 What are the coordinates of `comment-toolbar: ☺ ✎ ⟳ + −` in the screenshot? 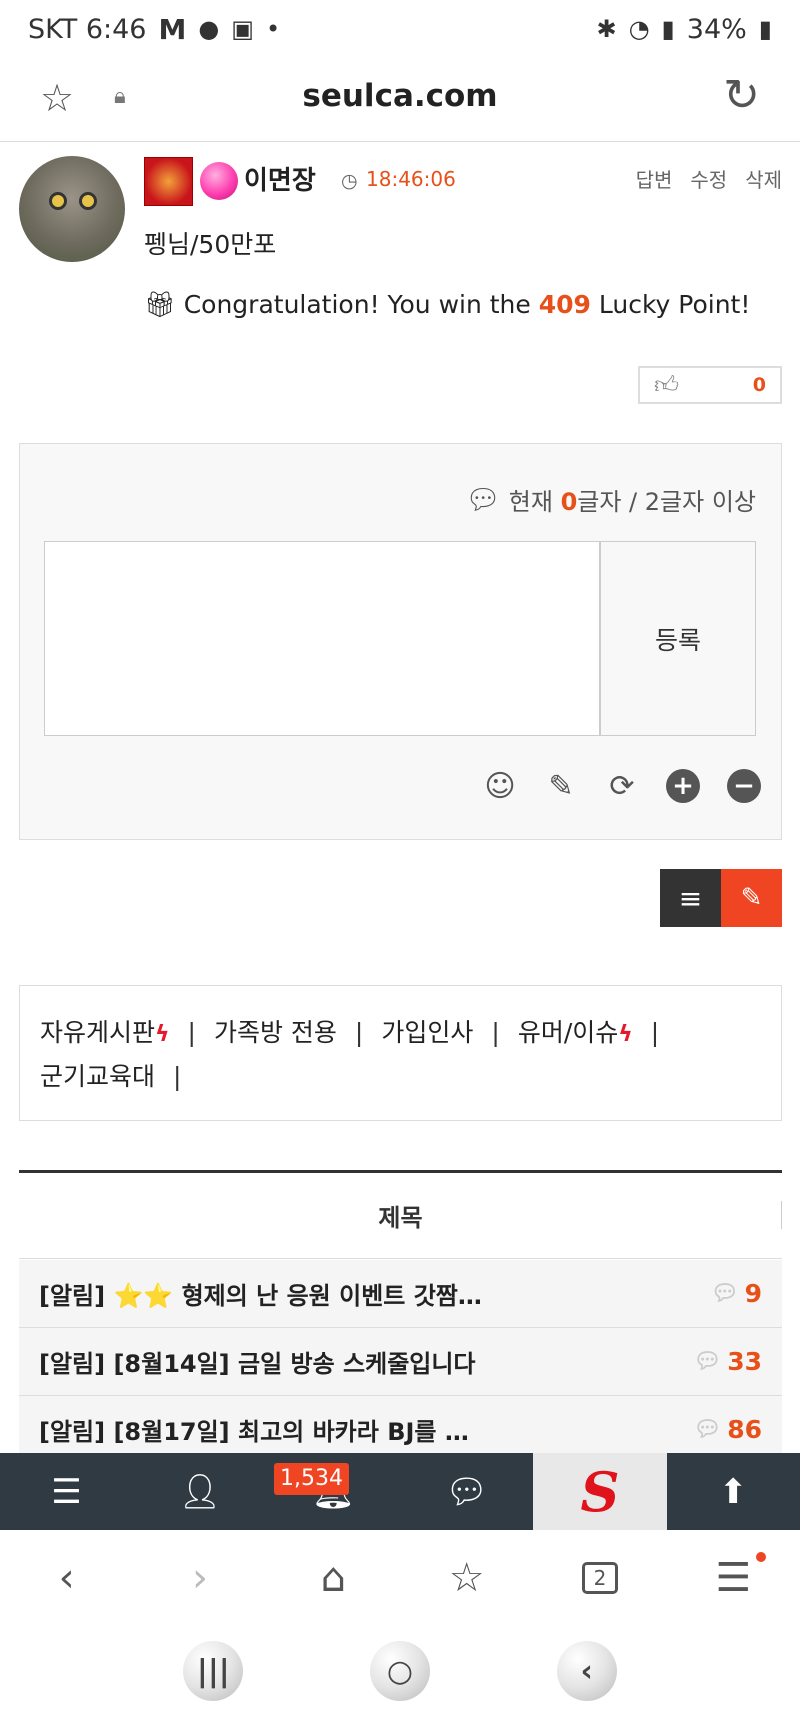 It's located at (622, 786).